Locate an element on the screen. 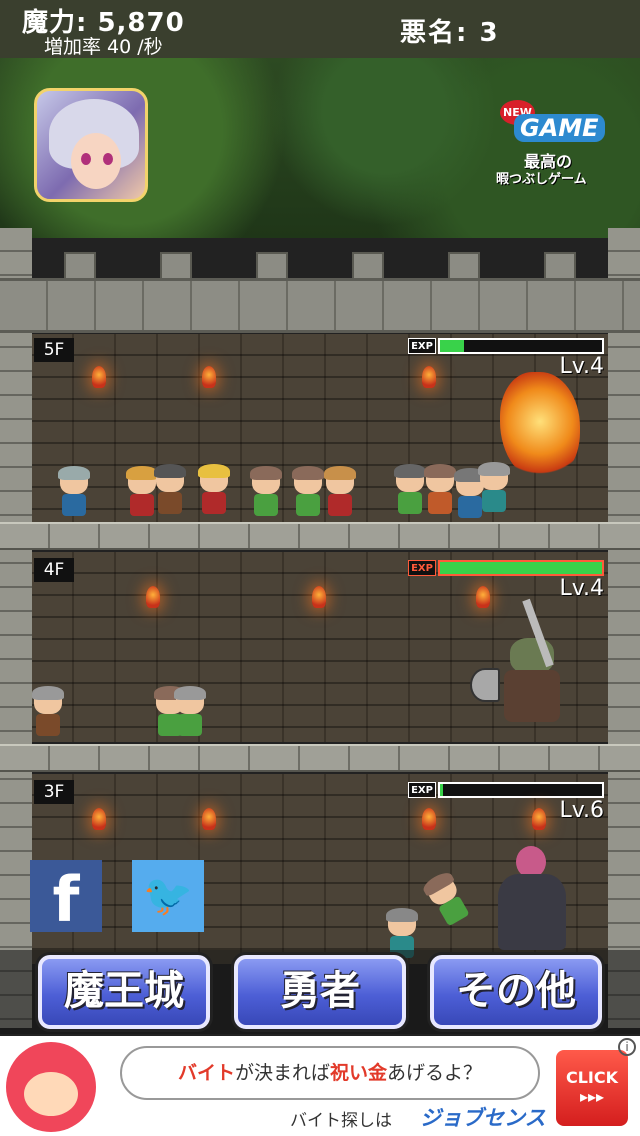  floor-level-5f: Lv.4 is located at coordinates (581, 366).